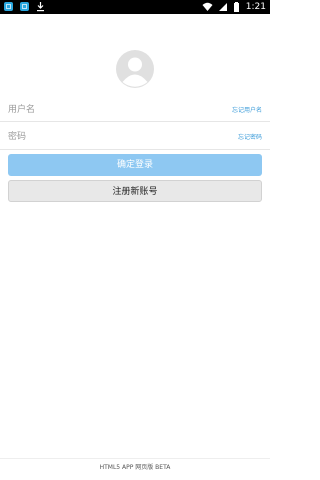 The width and height of the screenshot is (320, 480). What do you see at coordinates (255, 7) in the screenshot?
I see `status-time: 1:21` at bounding box center [255, 7].